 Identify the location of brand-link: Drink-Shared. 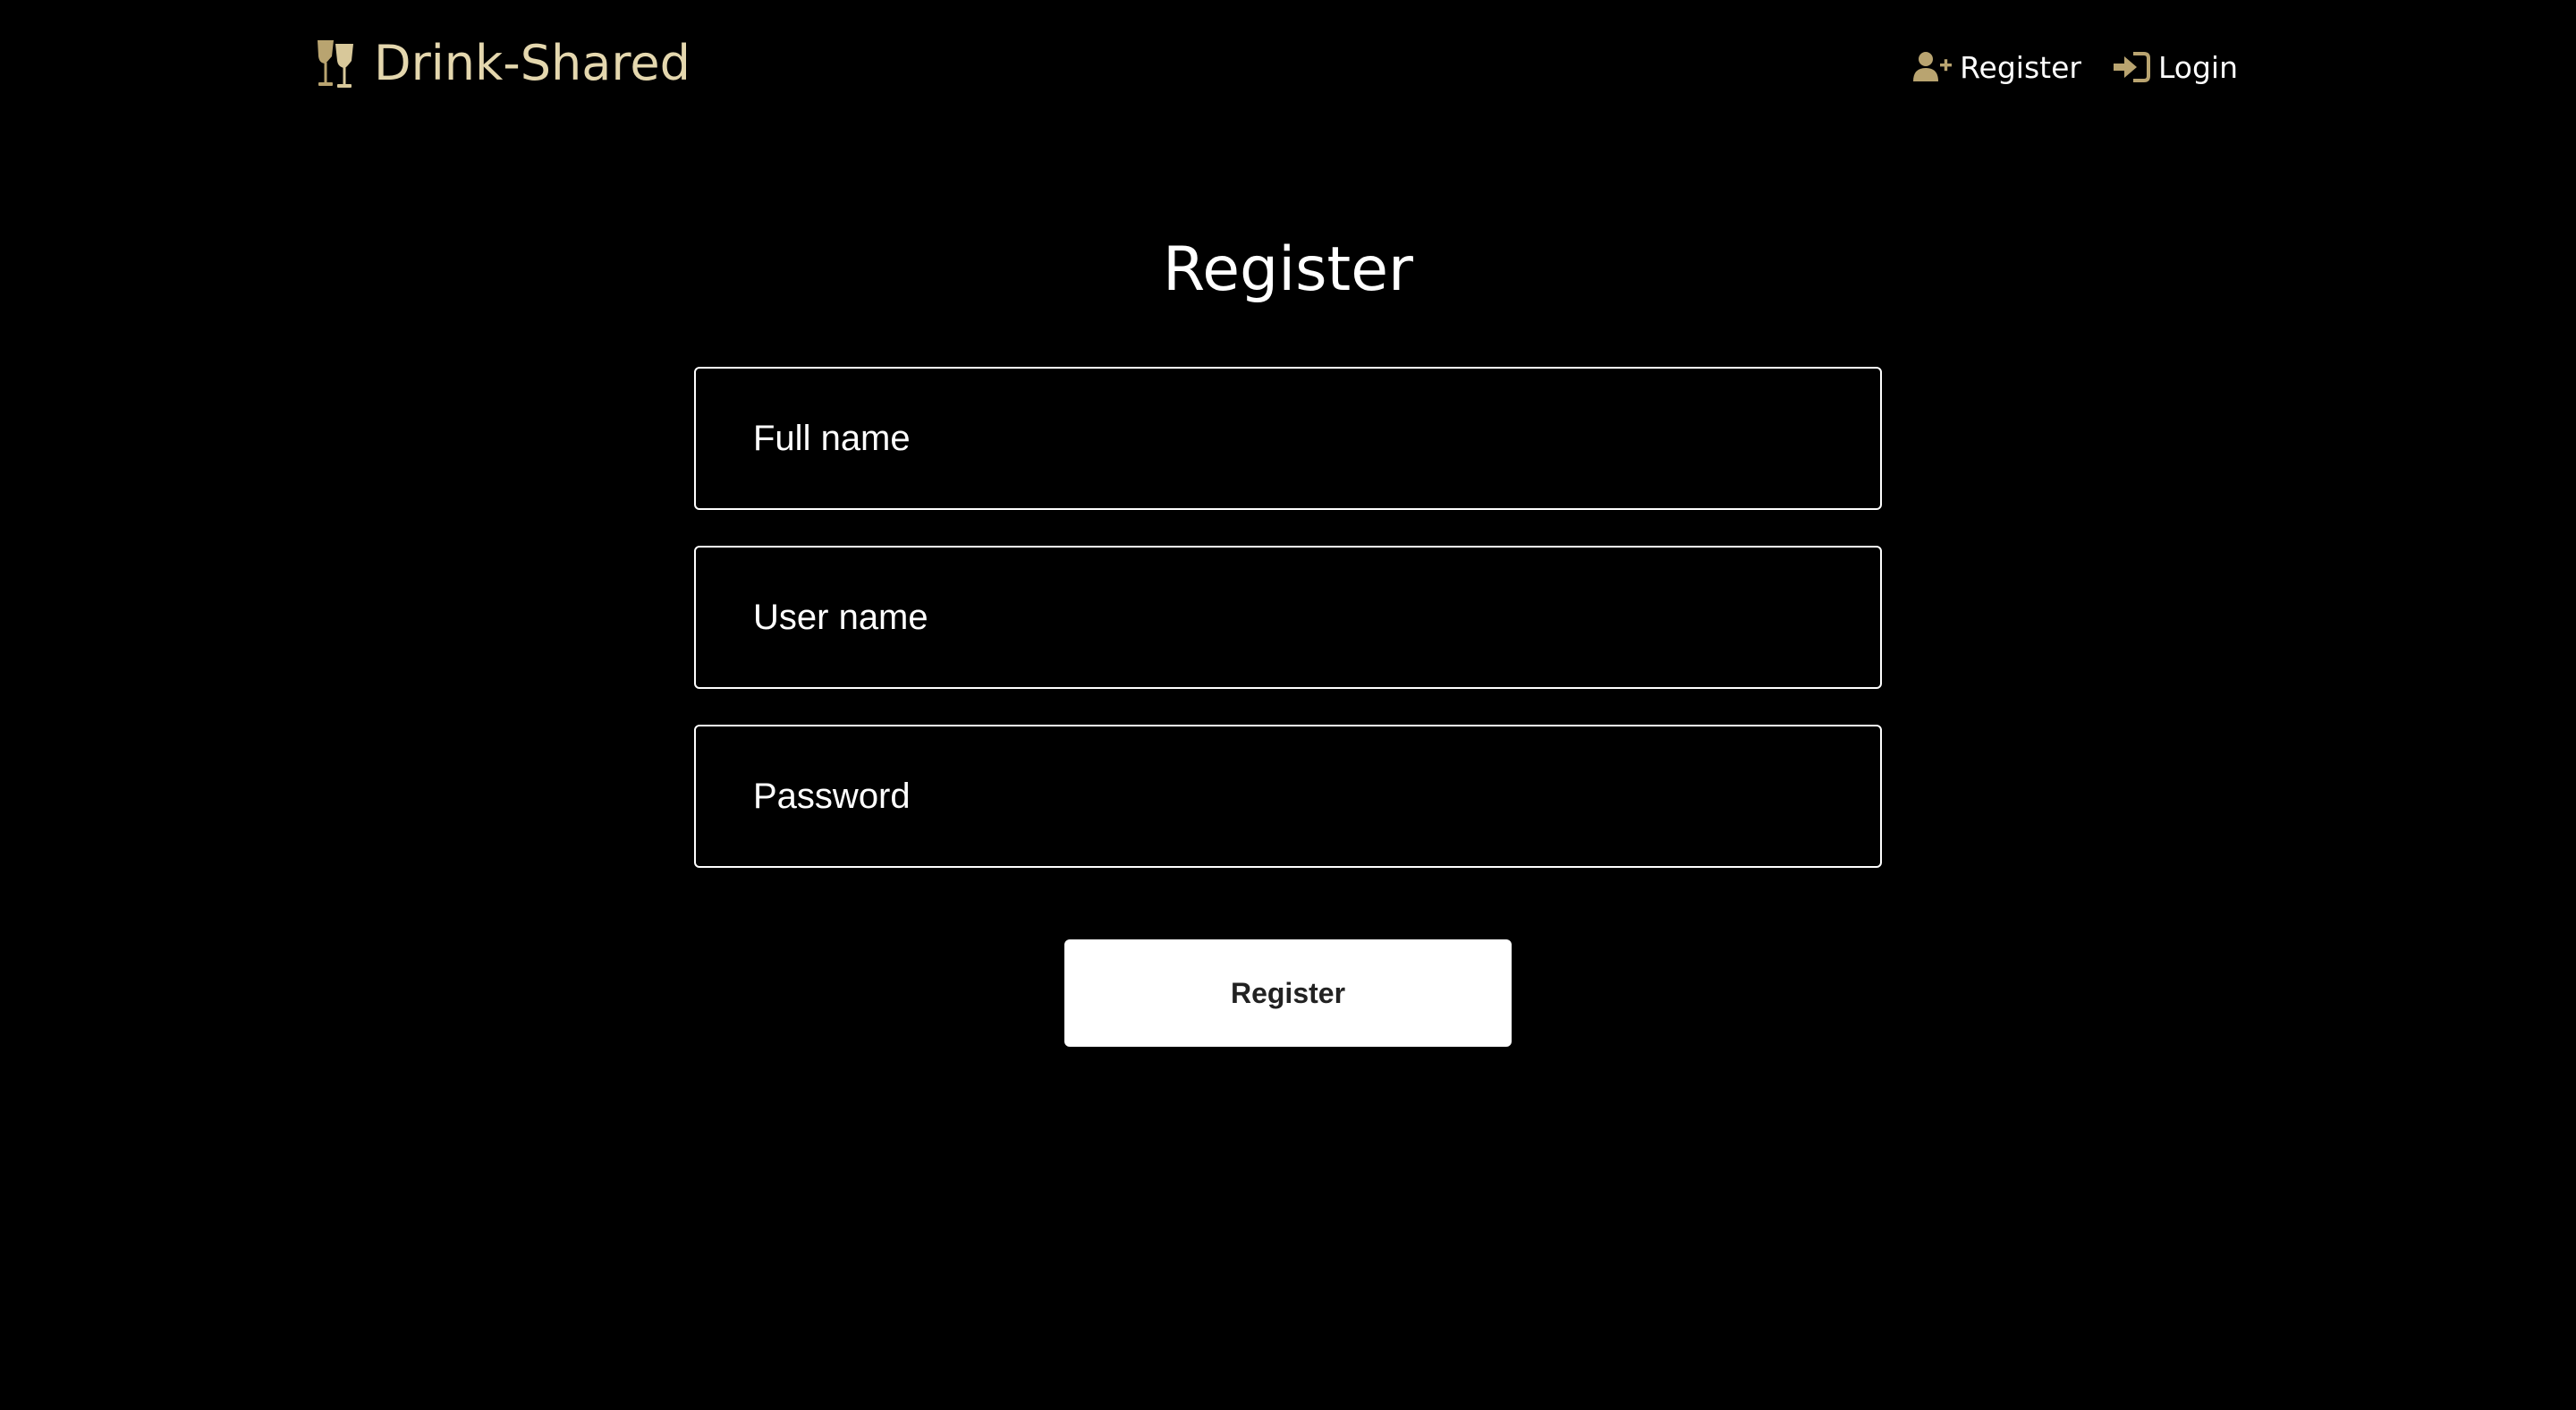
(503, 64).